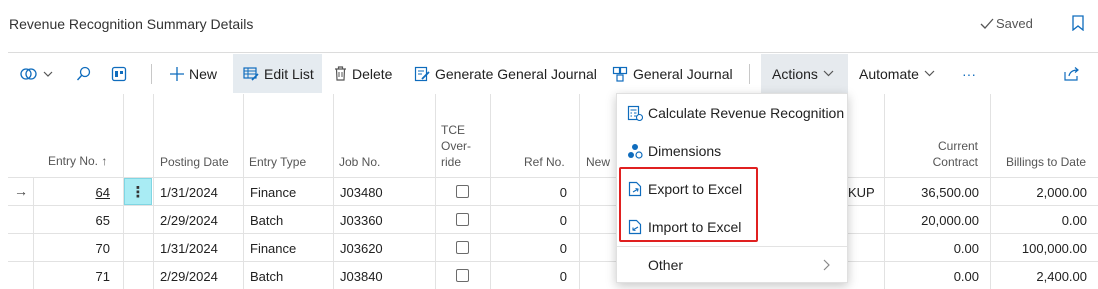 The image size is (1098, 289). Describe the element at coordinates (177, 73) in the screenshot. I see `plus-icon` at that location.